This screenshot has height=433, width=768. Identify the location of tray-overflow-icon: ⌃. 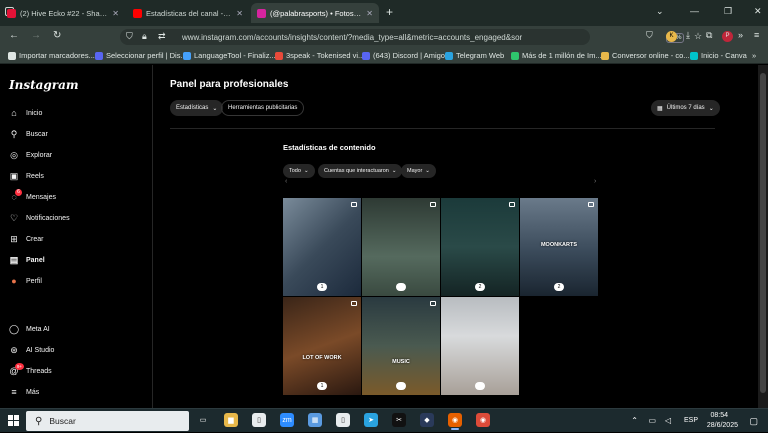
(634, 420).